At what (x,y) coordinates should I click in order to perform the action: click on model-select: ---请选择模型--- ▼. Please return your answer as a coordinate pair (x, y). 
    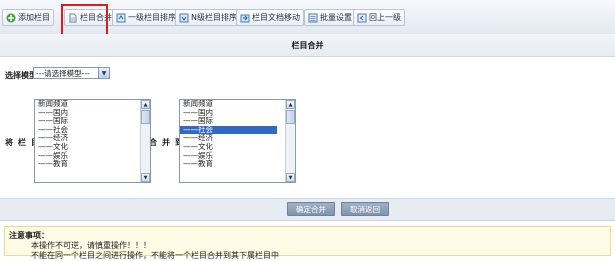
    Looking at the image, I should click on (71, 73).